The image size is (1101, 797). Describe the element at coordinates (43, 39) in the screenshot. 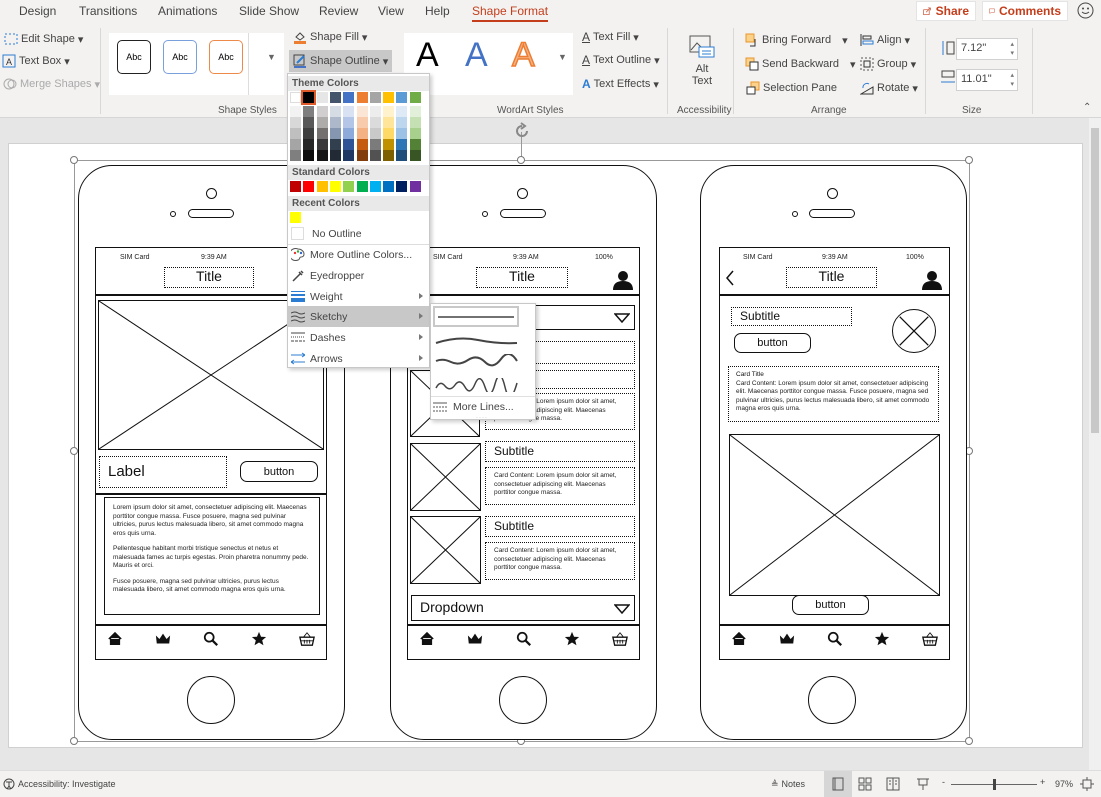

I see `edit-shape-button: Edit Shape ▾` at that location.